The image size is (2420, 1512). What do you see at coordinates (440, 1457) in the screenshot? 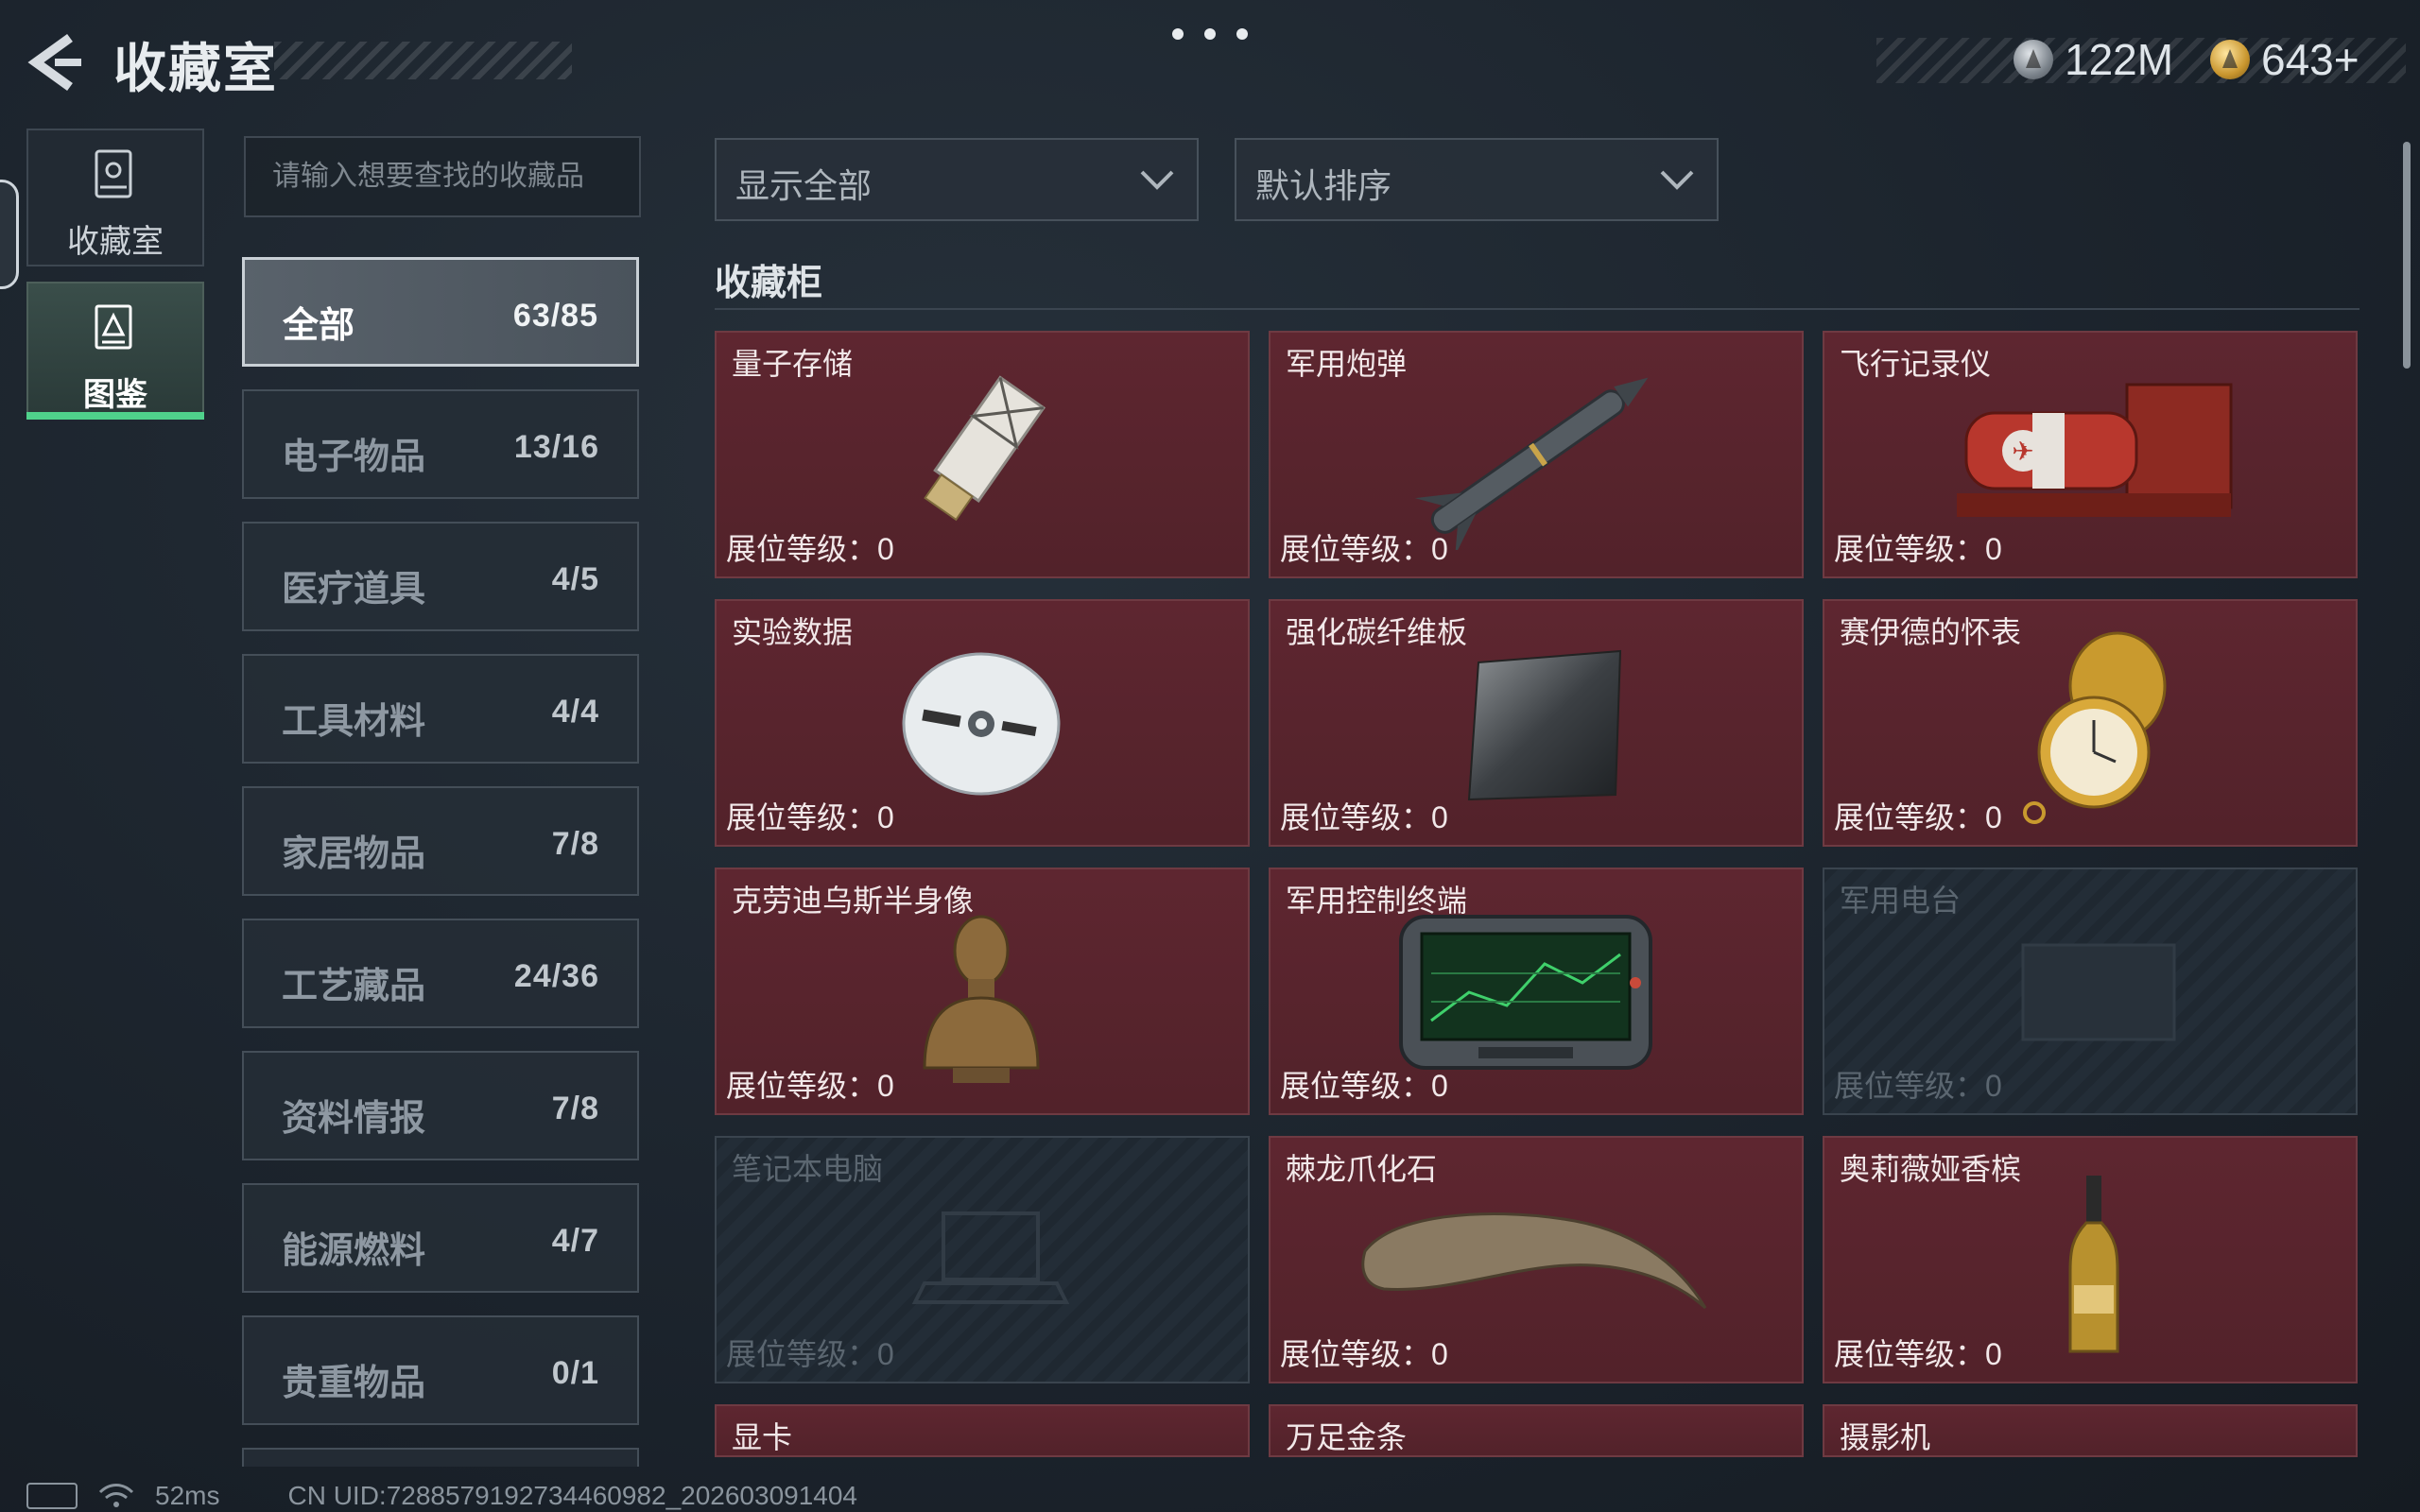
I see `category-next-partial` at bounding box center [440, 1457].